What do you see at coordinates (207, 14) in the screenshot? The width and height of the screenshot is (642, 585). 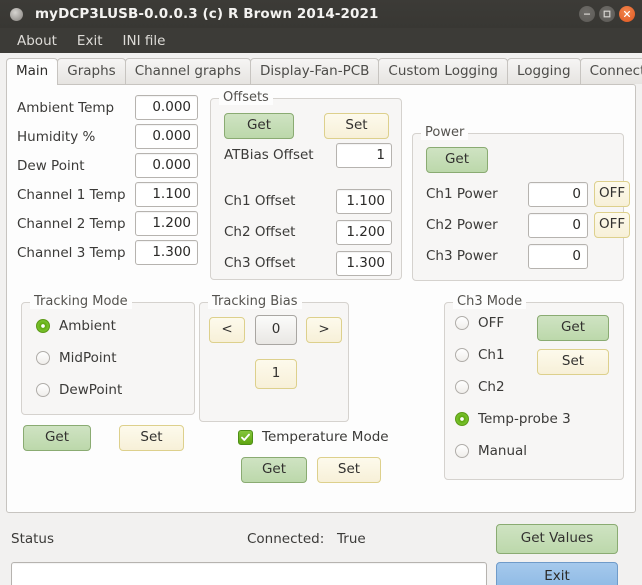 I see `window-title: myDCP3LUSB-0.0.0.3 (c) R Brown 2014-2021` at bounding box center [207, 14].